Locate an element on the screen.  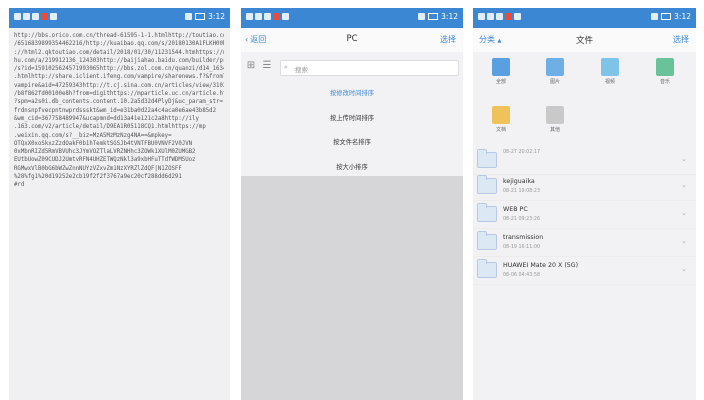
file-name: transmission is located at coordinates (523, 237).